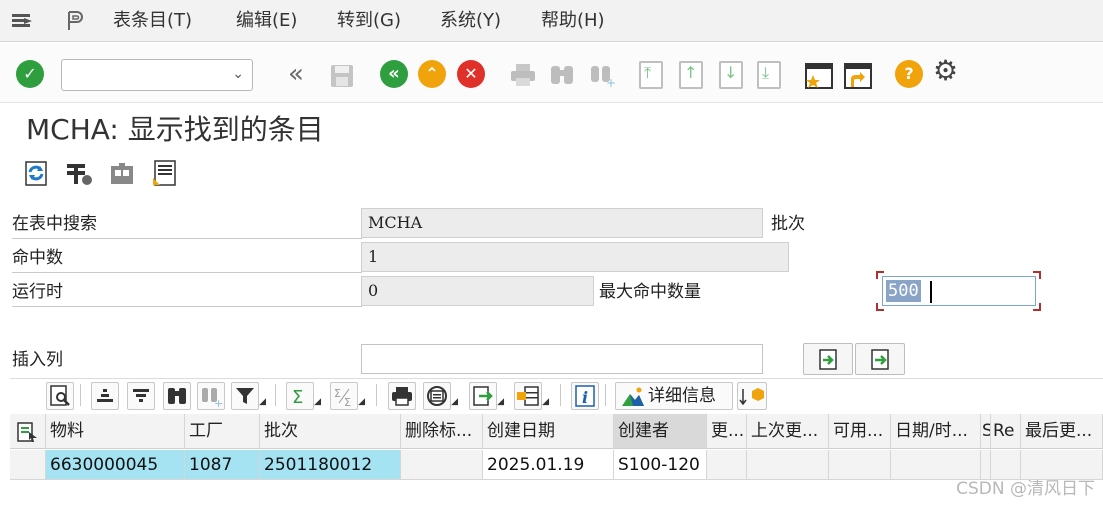 The image size is (1103, 506). What do you see at coordinates (187, 258) in the screenshot?
I see `hits-label: 命中数` at bounding box center [187, 258].